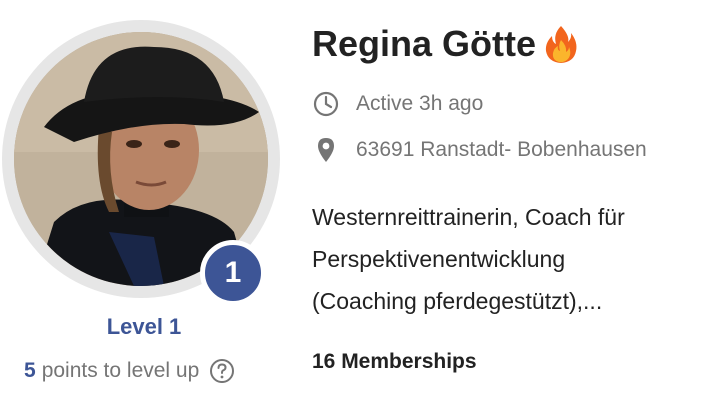 This screenshot has width=720, height=411. I want to click on level-label: Level 1, so click(144, 326).